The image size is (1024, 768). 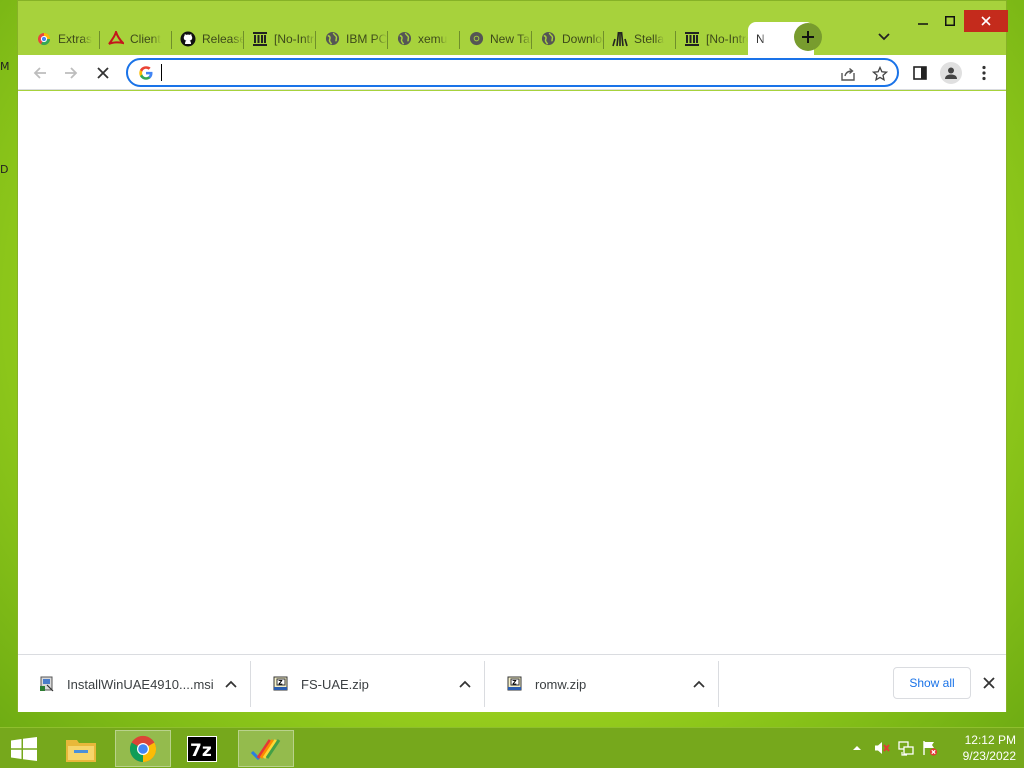 What do you see at coordinates (692, 39) in the screenshot?
I see `archive-org-icon` at bounding box center [692, 39].